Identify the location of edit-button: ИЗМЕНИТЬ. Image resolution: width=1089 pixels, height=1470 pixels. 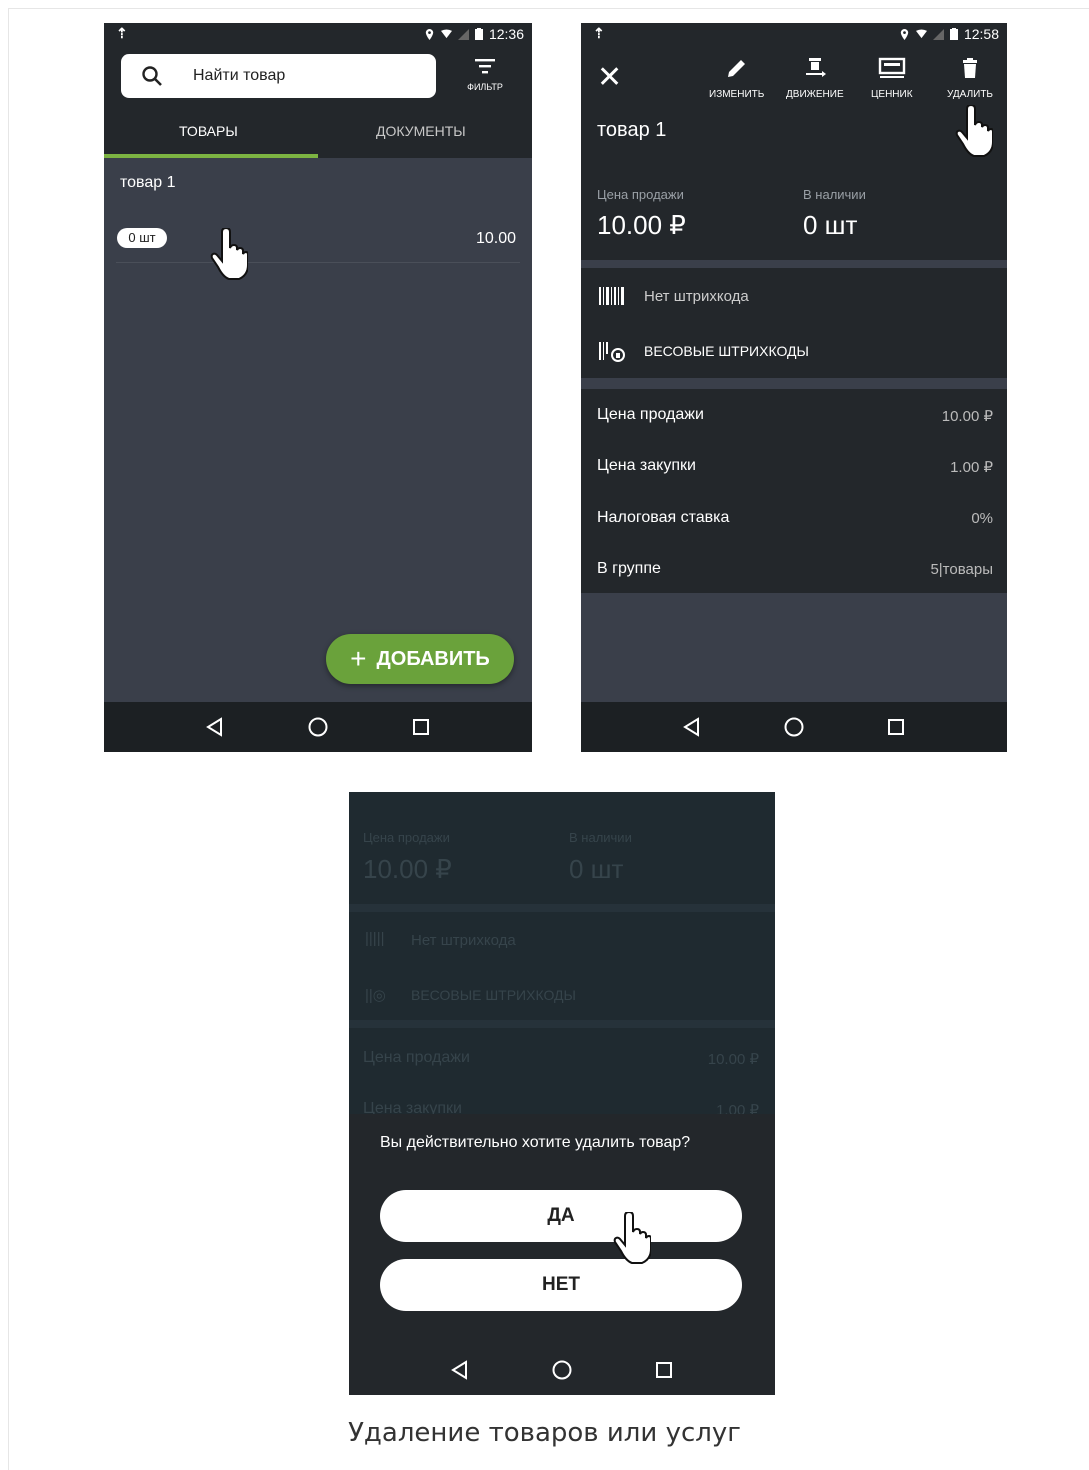
(736, 78).